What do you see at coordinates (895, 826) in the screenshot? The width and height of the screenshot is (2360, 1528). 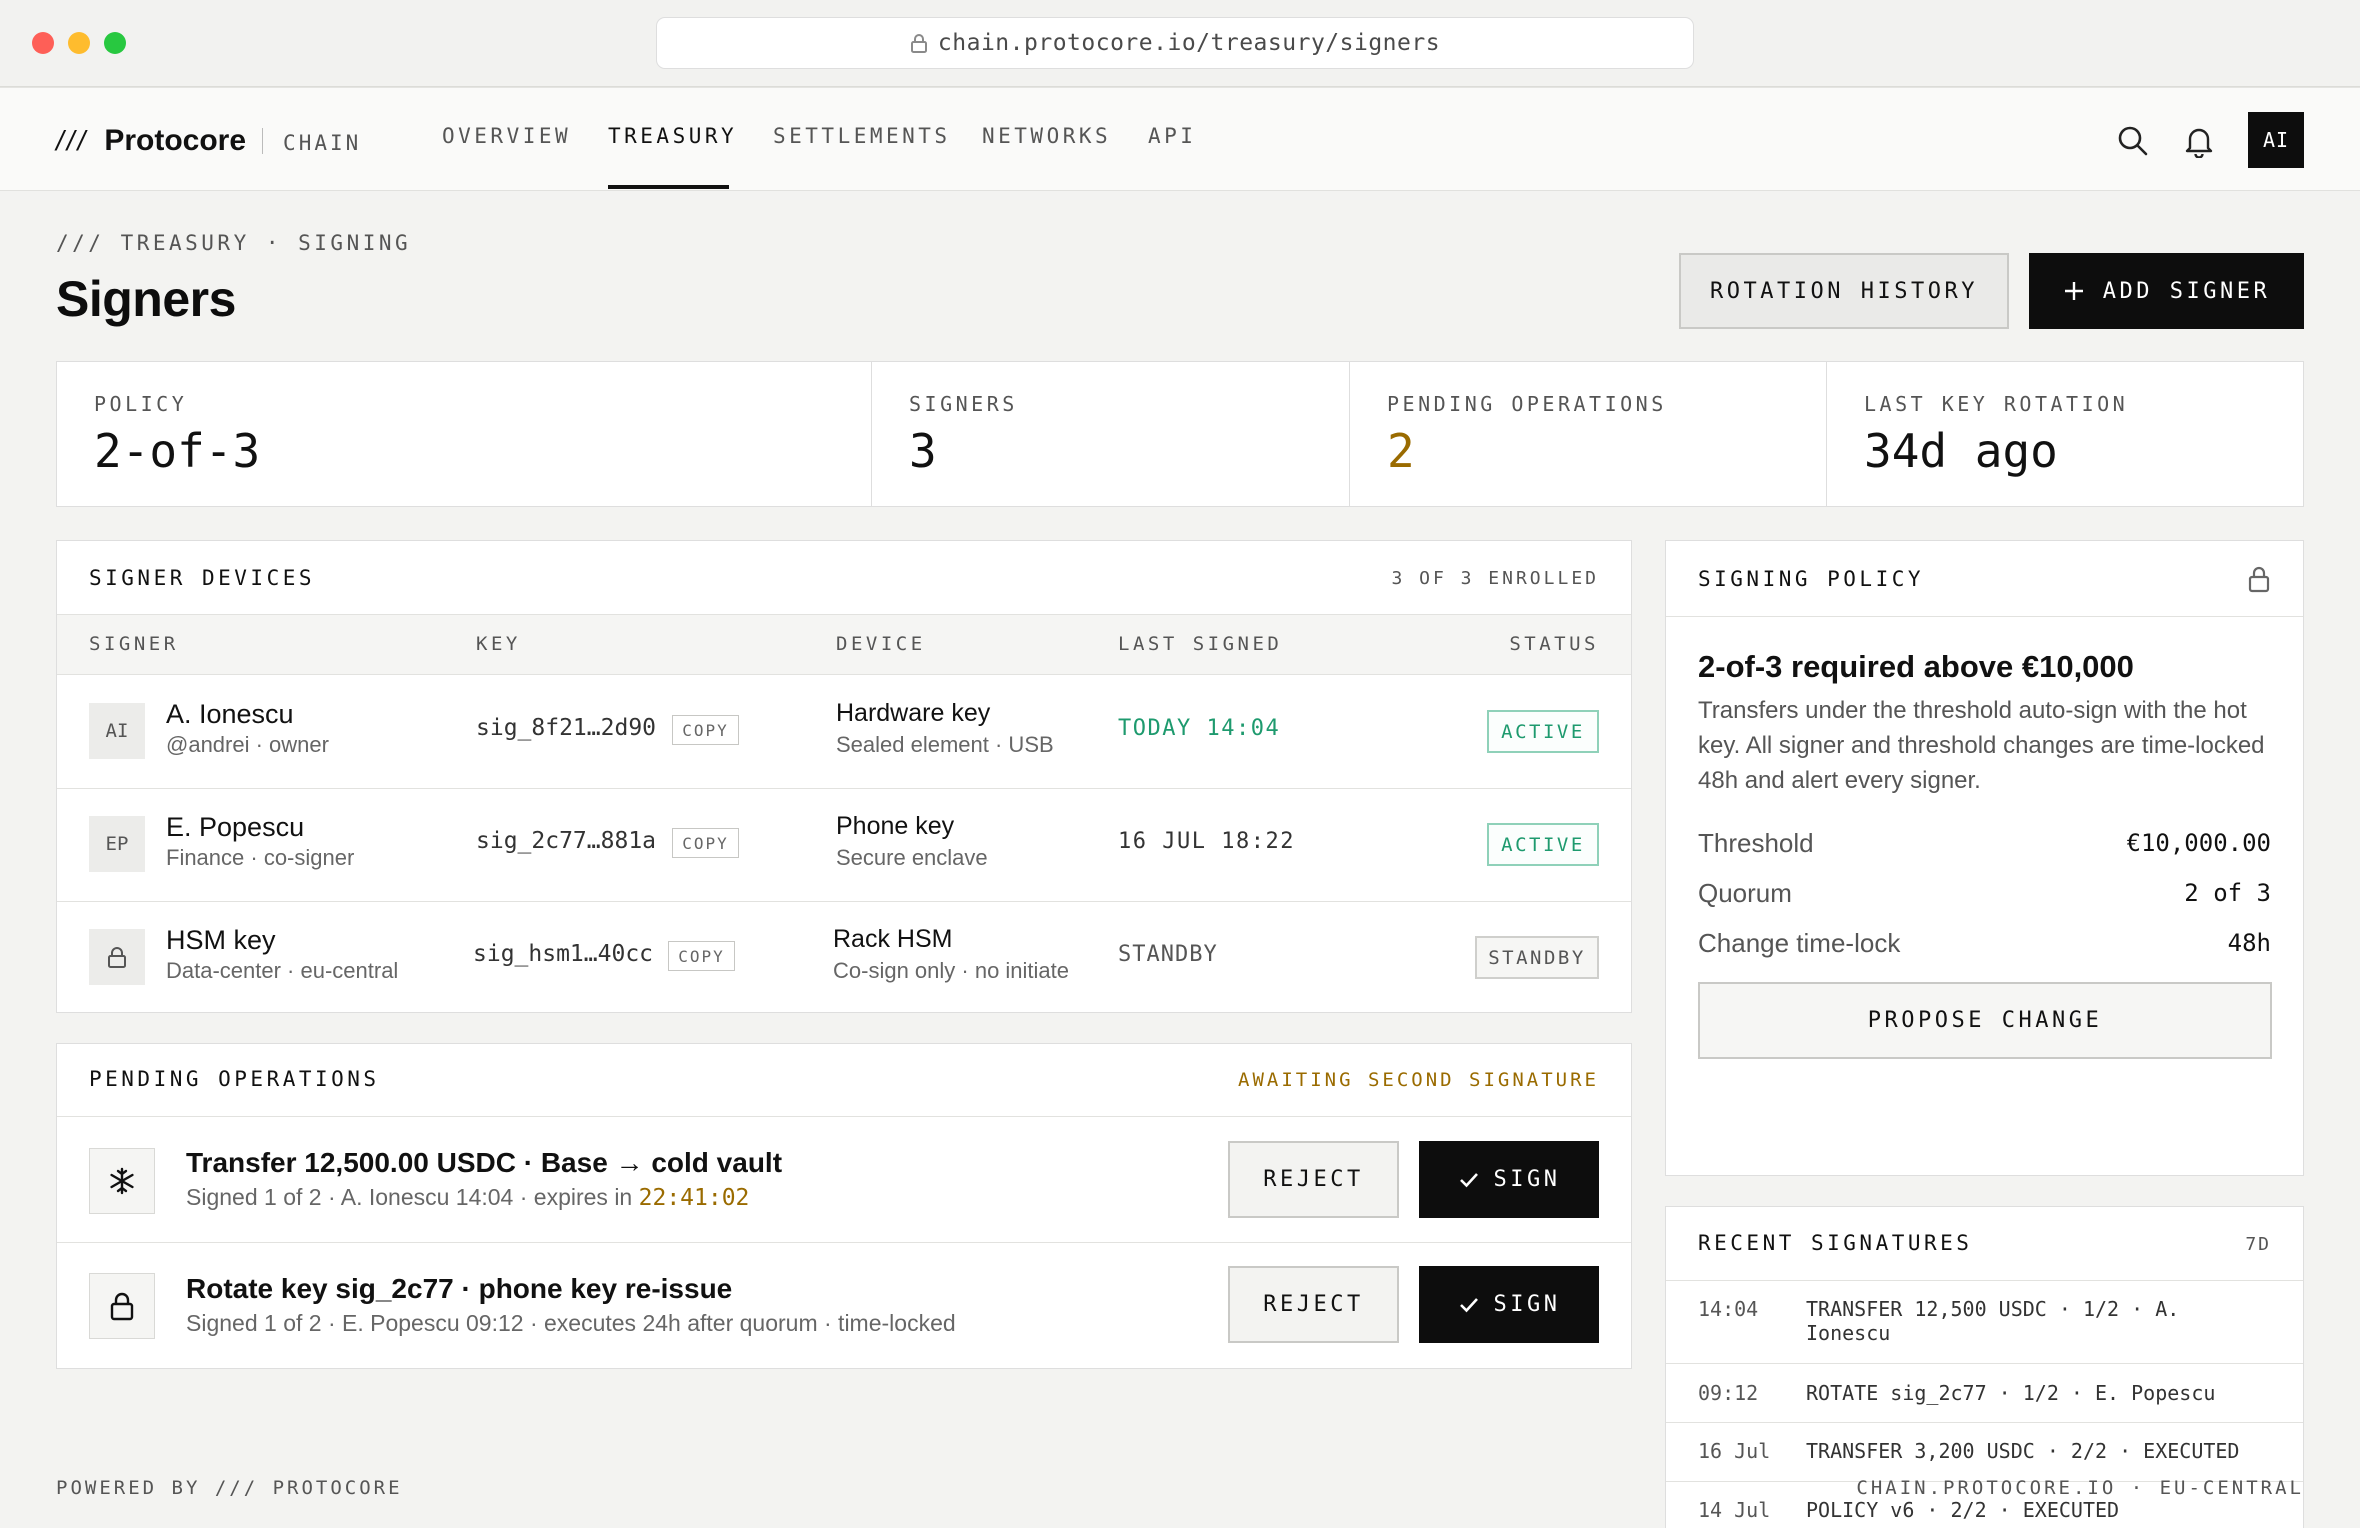 I see `device-name: Phone key` at bounding box center [895, 826].